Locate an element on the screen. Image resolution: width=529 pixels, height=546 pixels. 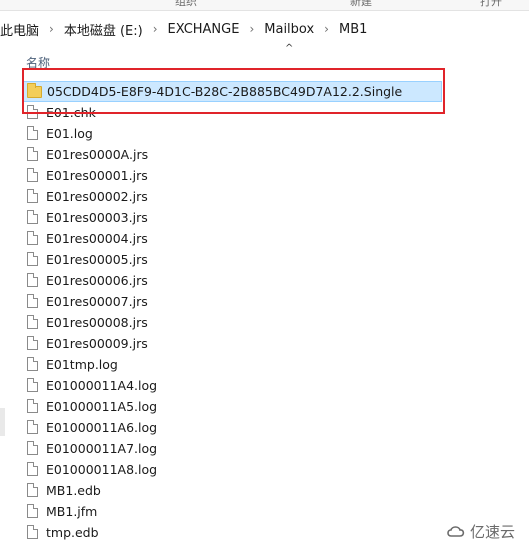
file-row: E01res00002.jrs is located at coordinates (232, 196).